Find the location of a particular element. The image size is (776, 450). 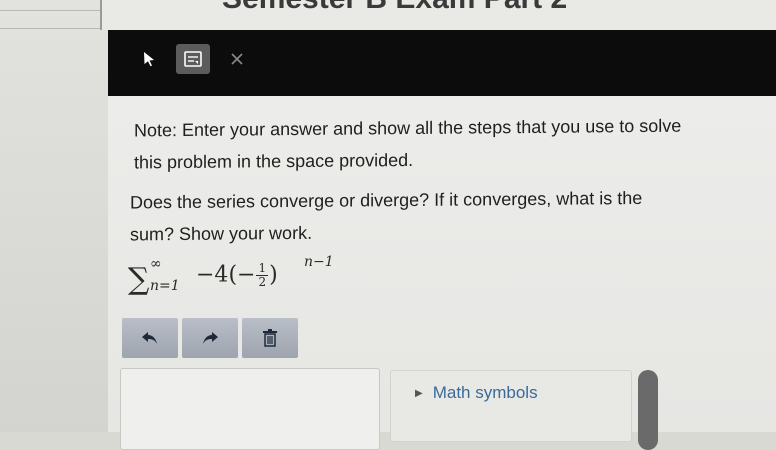

pointer-icon is located at coordinates (149, 59).